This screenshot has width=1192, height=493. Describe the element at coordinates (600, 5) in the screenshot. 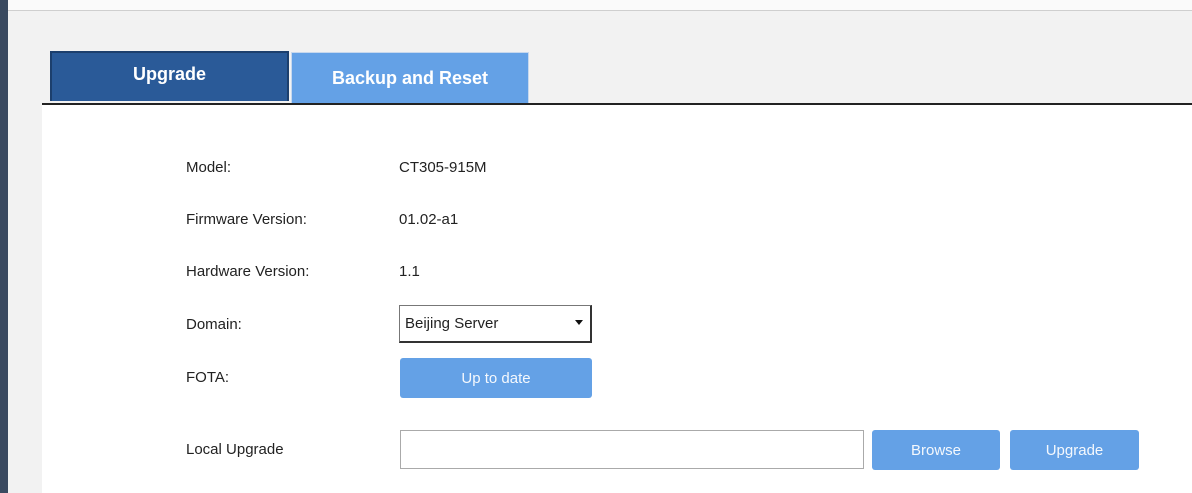

I see `top-bar` at that location.